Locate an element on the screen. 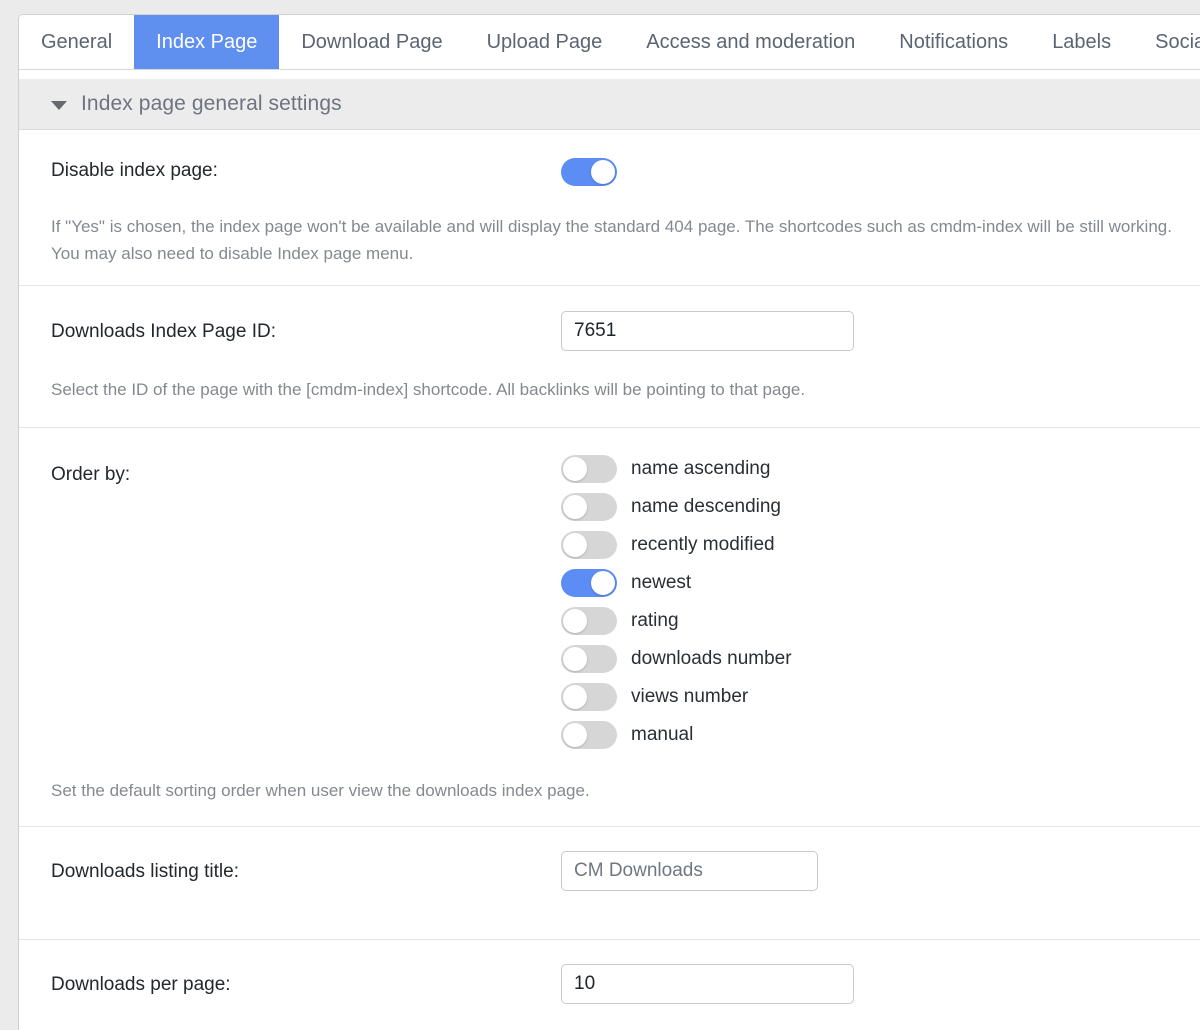 The image size is (1200, 1030). tab-label: General is located at coordinates (77, 42).